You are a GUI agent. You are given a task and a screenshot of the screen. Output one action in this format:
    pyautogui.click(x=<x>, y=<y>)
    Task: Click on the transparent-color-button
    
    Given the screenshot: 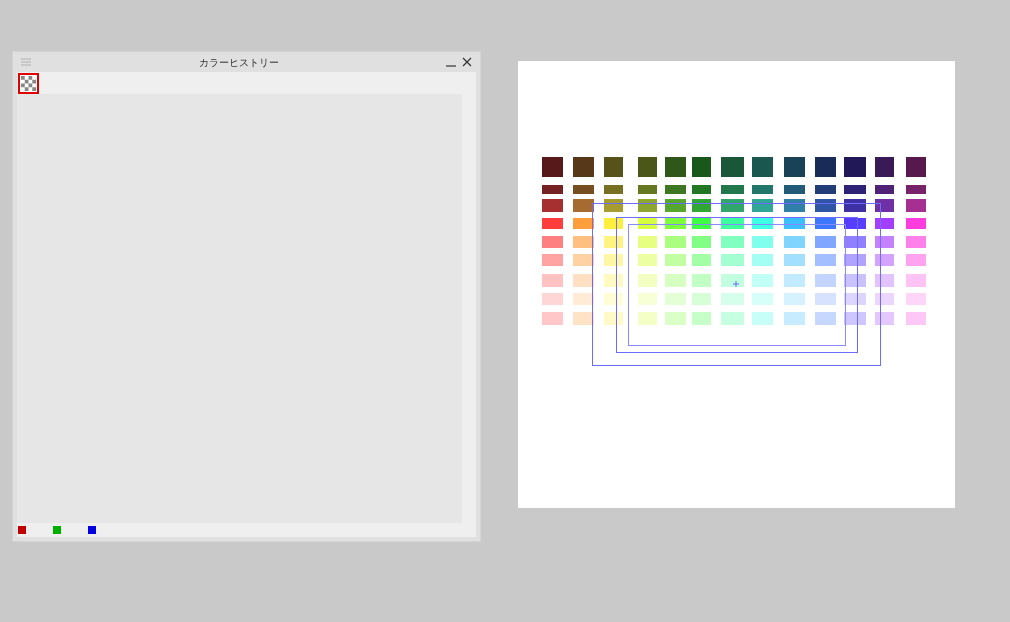 What is the action you would take?
    pyautogui.click(x=28, y=83)
    